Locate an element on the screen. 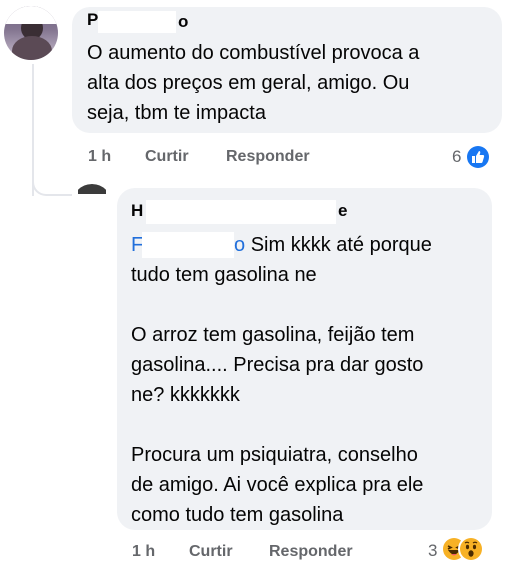 Image resolution: width=515 pixels, height=570 pixels. reply-author-name: H is located at coordinates (137, 211).